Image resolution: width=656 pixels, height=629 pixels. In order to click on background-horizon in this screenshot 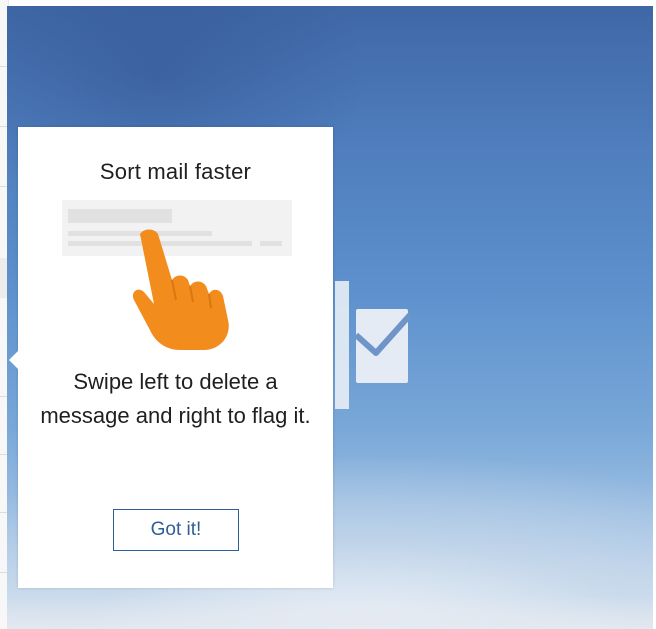, I will do `click(330, 612)`.